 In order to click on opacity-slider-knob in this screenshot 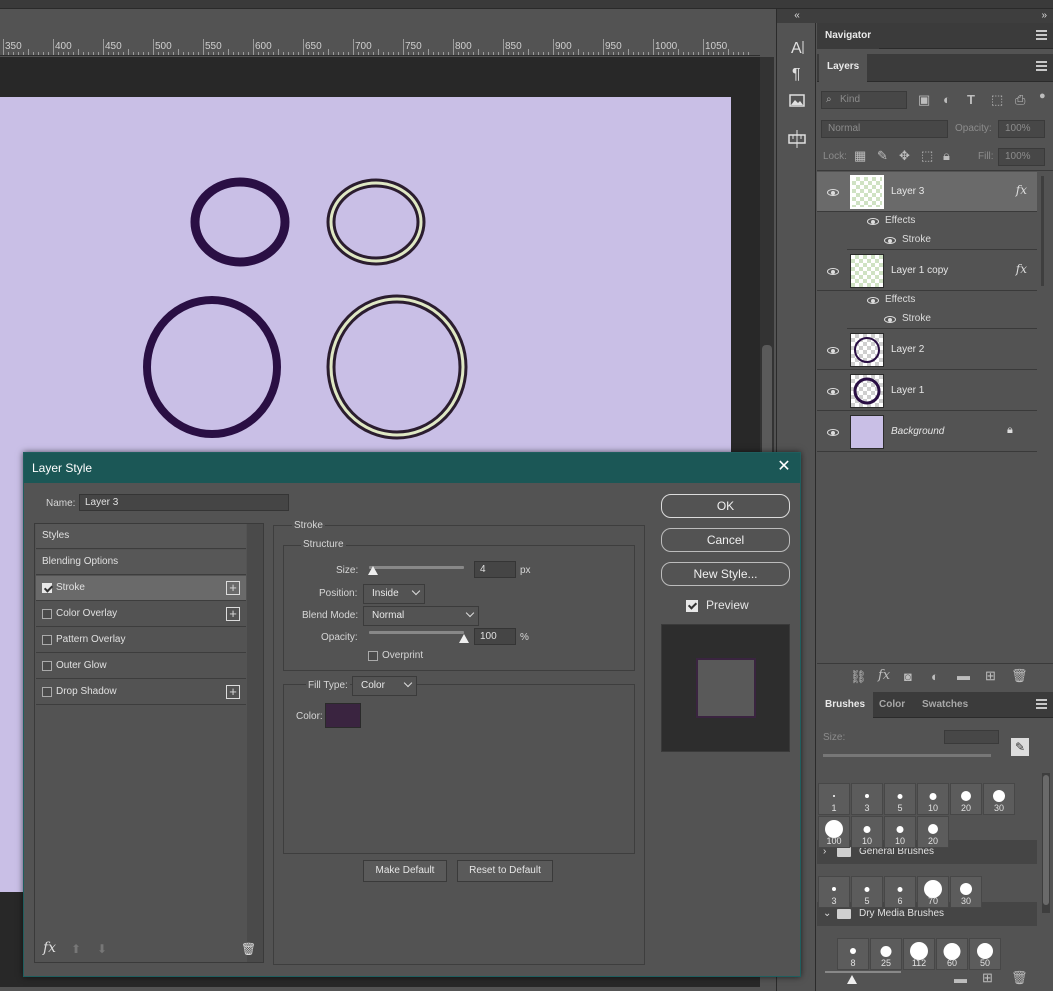, I will do `click(464, 638)`.